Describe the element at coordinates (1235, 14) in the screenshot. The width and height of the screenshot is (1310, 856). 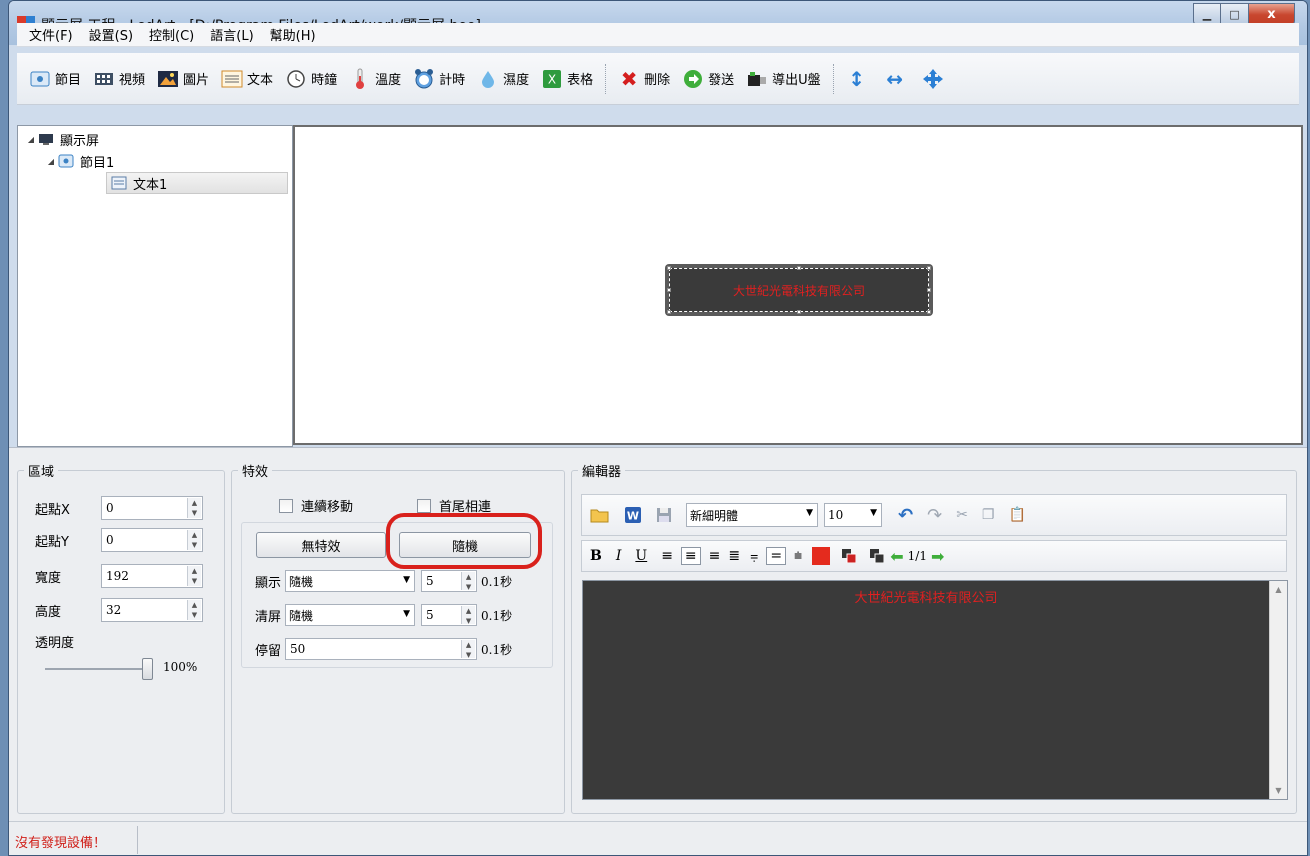
I see `maximize-button: □` at that location.